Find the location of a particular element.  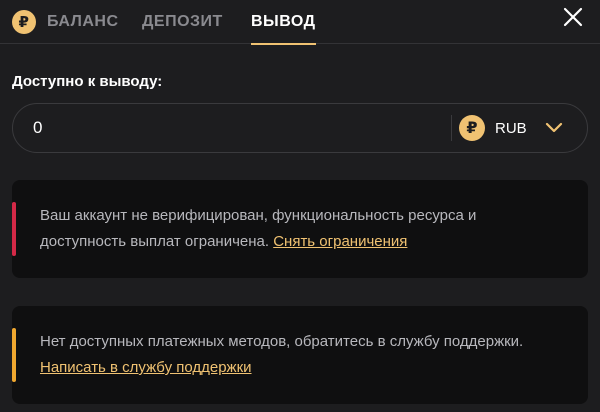

amount-input is located at coordinates (233, 128).